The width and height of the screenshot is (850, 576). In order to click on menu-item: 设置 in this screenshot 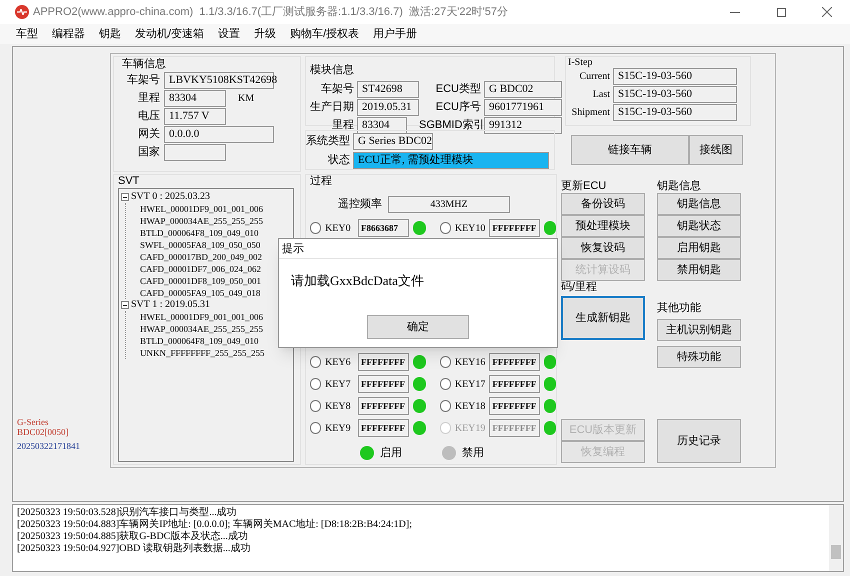, I will do `click(229, 34)`.